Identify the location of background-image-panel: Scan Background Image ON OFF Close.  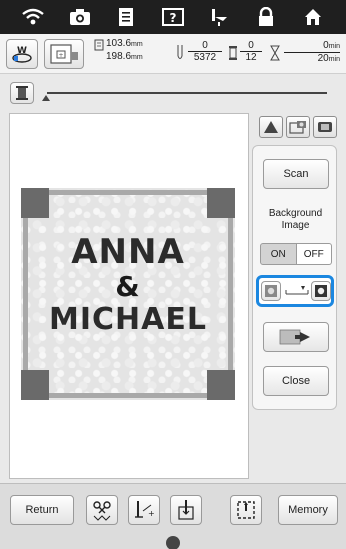
(294, 277).